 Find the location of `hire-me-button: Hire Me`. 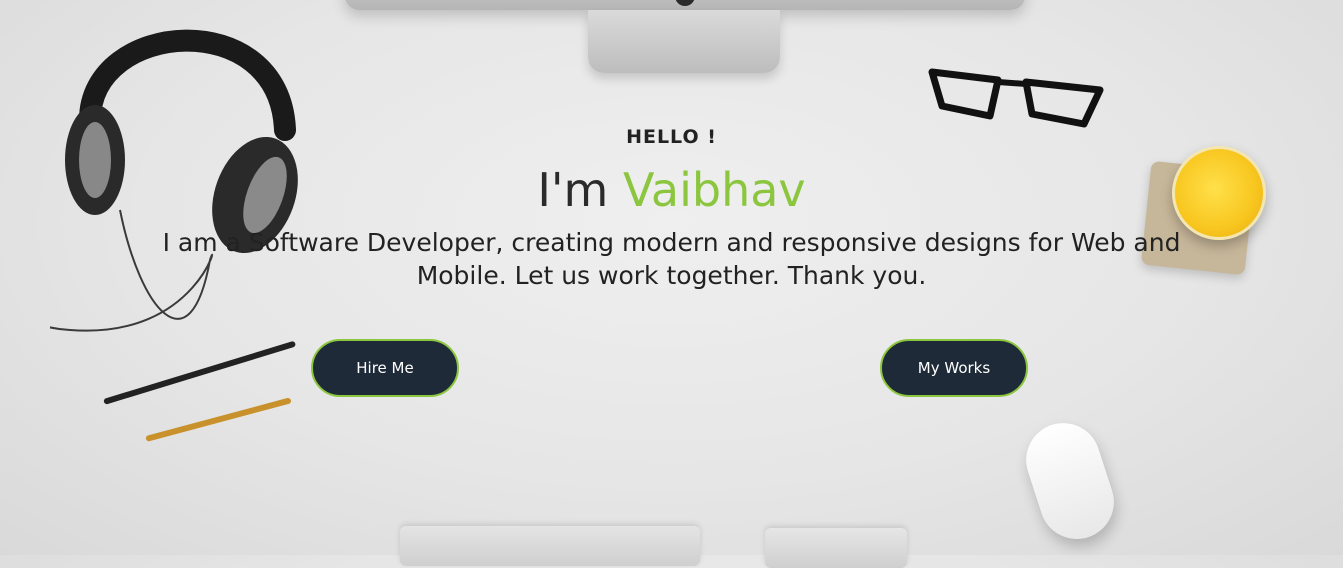

hire-me-button: Hire Me is located at coordinates (385, 368).